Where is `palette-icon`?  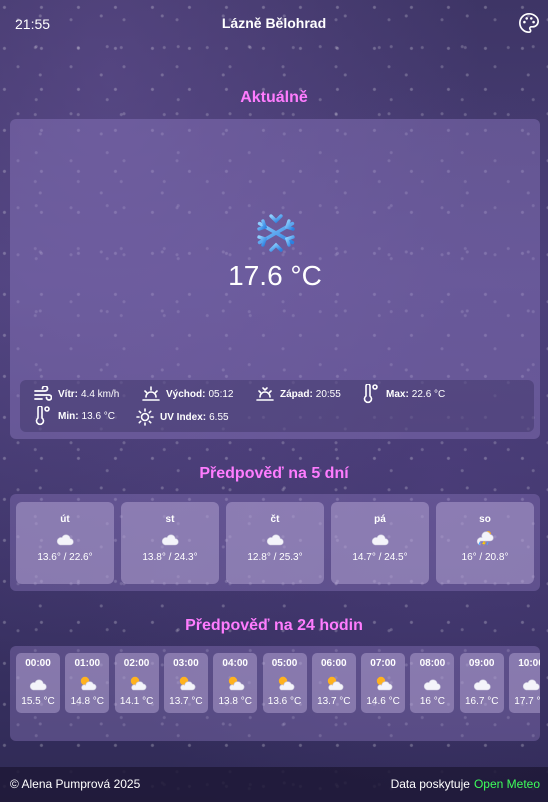
palette-icon is located at coordinates (529, 23).